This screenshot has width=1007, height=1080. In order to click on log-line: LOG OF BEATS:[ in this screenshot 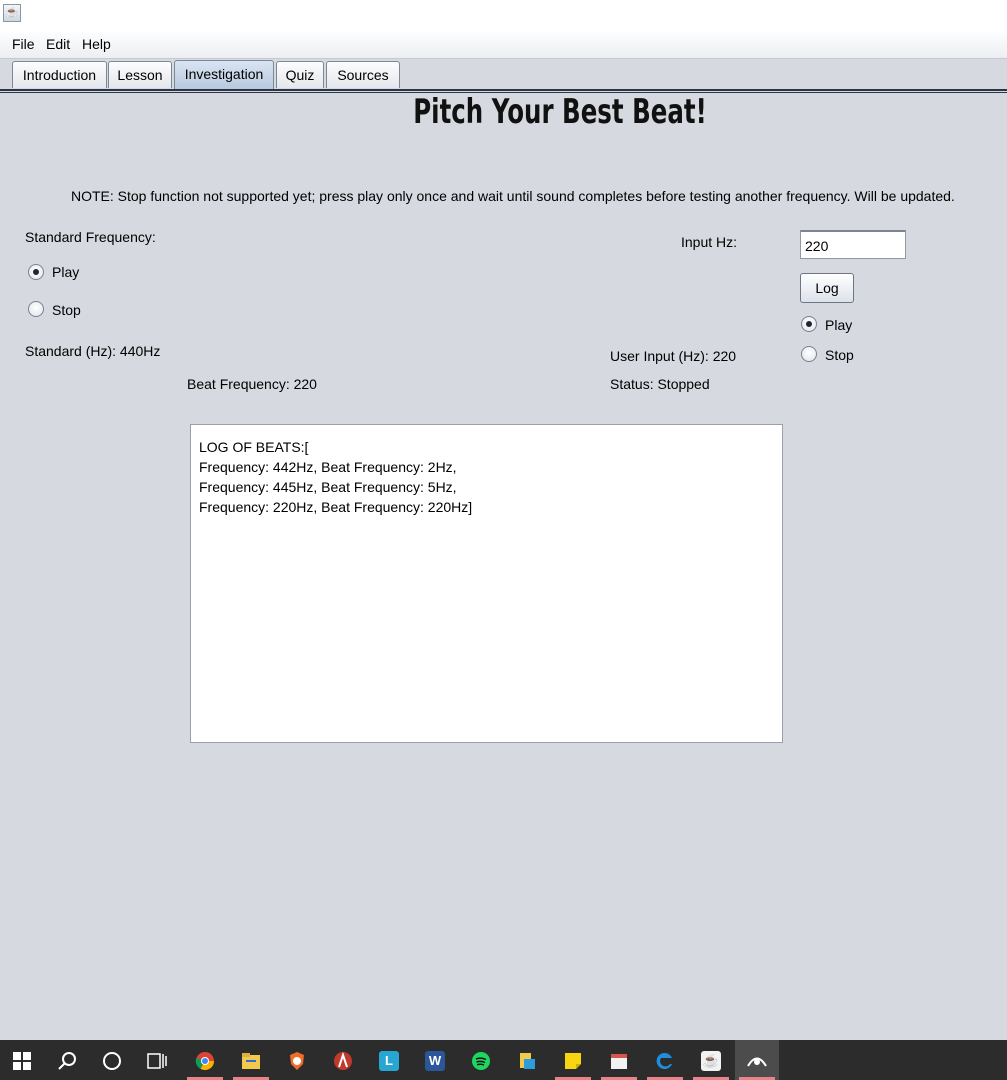, I will do `click(254, 447)`.